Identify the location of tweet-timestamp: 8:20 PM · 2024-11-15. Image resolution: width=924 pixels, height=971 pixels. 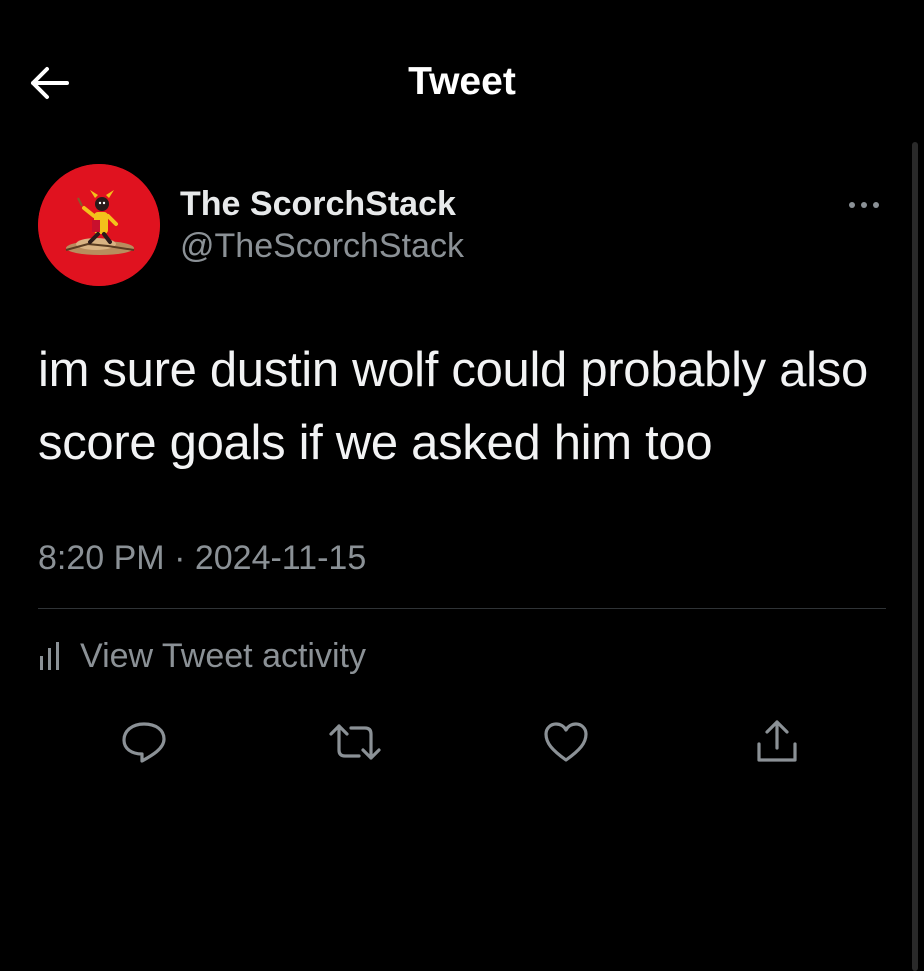
(202, 558).